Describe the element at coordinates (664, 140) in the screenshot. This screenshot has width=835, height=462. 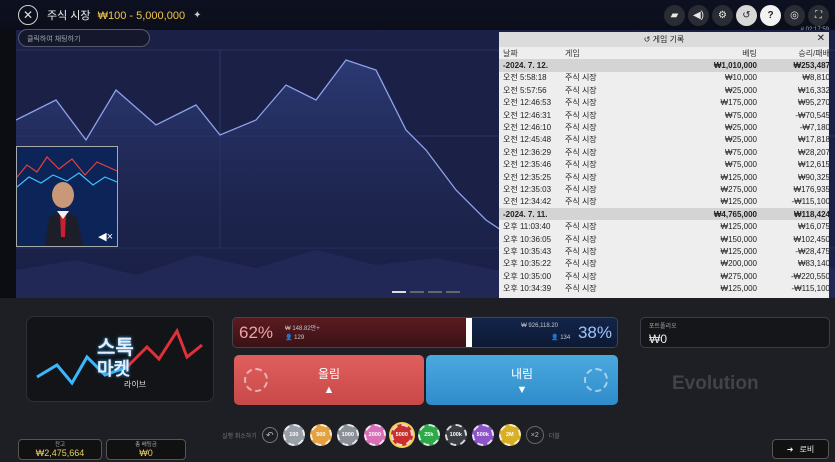
I see `history-row: 오전 12:45:48 주식 시장 ₩25,000 ₩17,818` at that location.